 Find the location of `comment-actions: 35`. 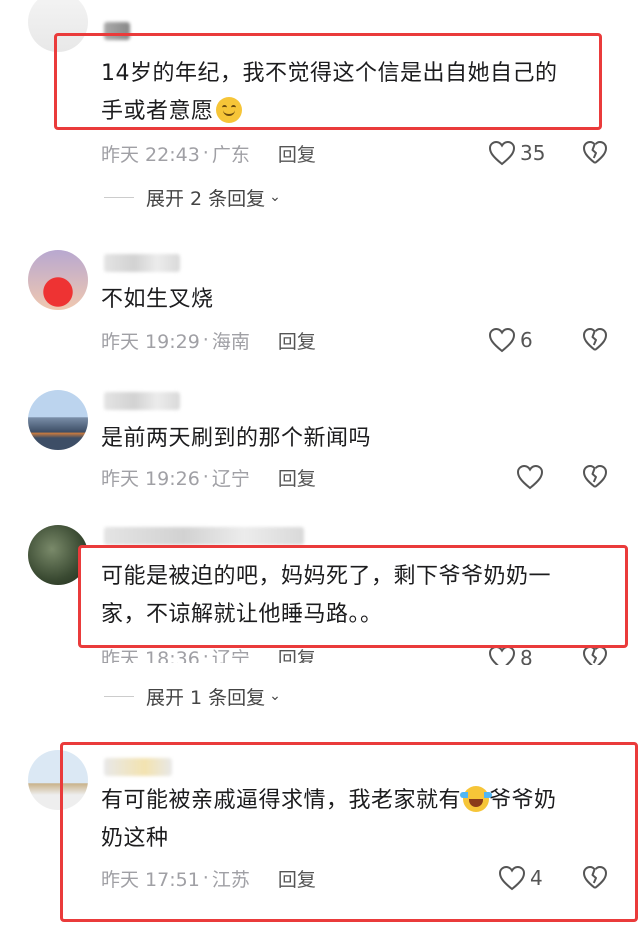

comment-actions: 35 is located at coordinates (553, 153).